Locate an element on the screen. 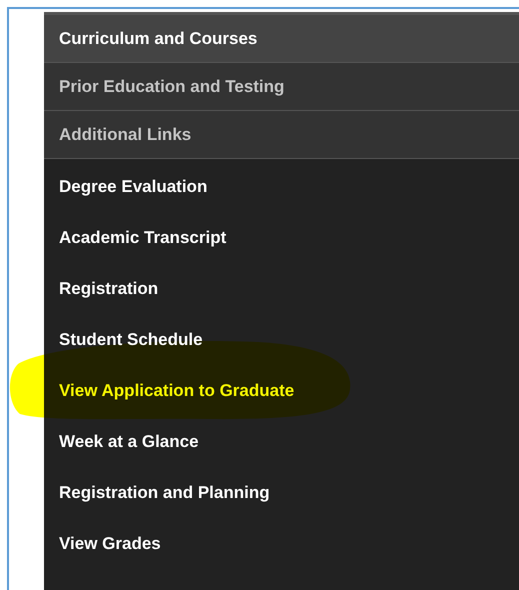  menu-link: Registration and Planning is located at coordinates (164, 492).